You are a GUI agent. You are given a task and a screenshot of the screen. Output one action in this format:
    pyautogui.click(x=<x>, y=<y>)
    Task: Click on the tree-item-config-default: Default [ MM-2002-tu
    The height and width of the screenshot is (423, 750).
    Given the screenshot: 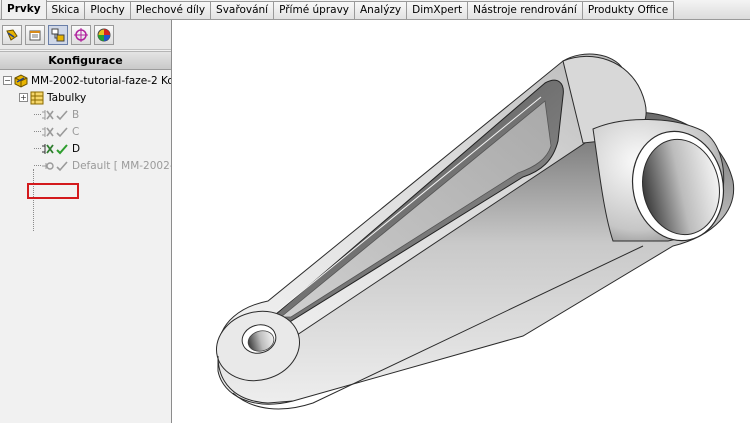 What is the action you would take?
    pyautogui.click(x=85, y=165)
    